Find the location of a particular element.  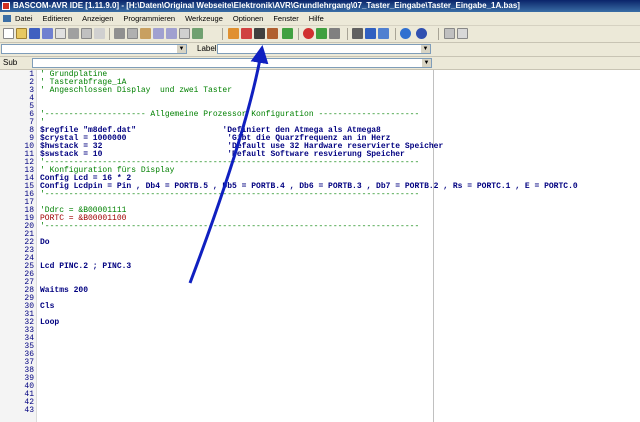

arrow-path is located at coordinates (228, 164).